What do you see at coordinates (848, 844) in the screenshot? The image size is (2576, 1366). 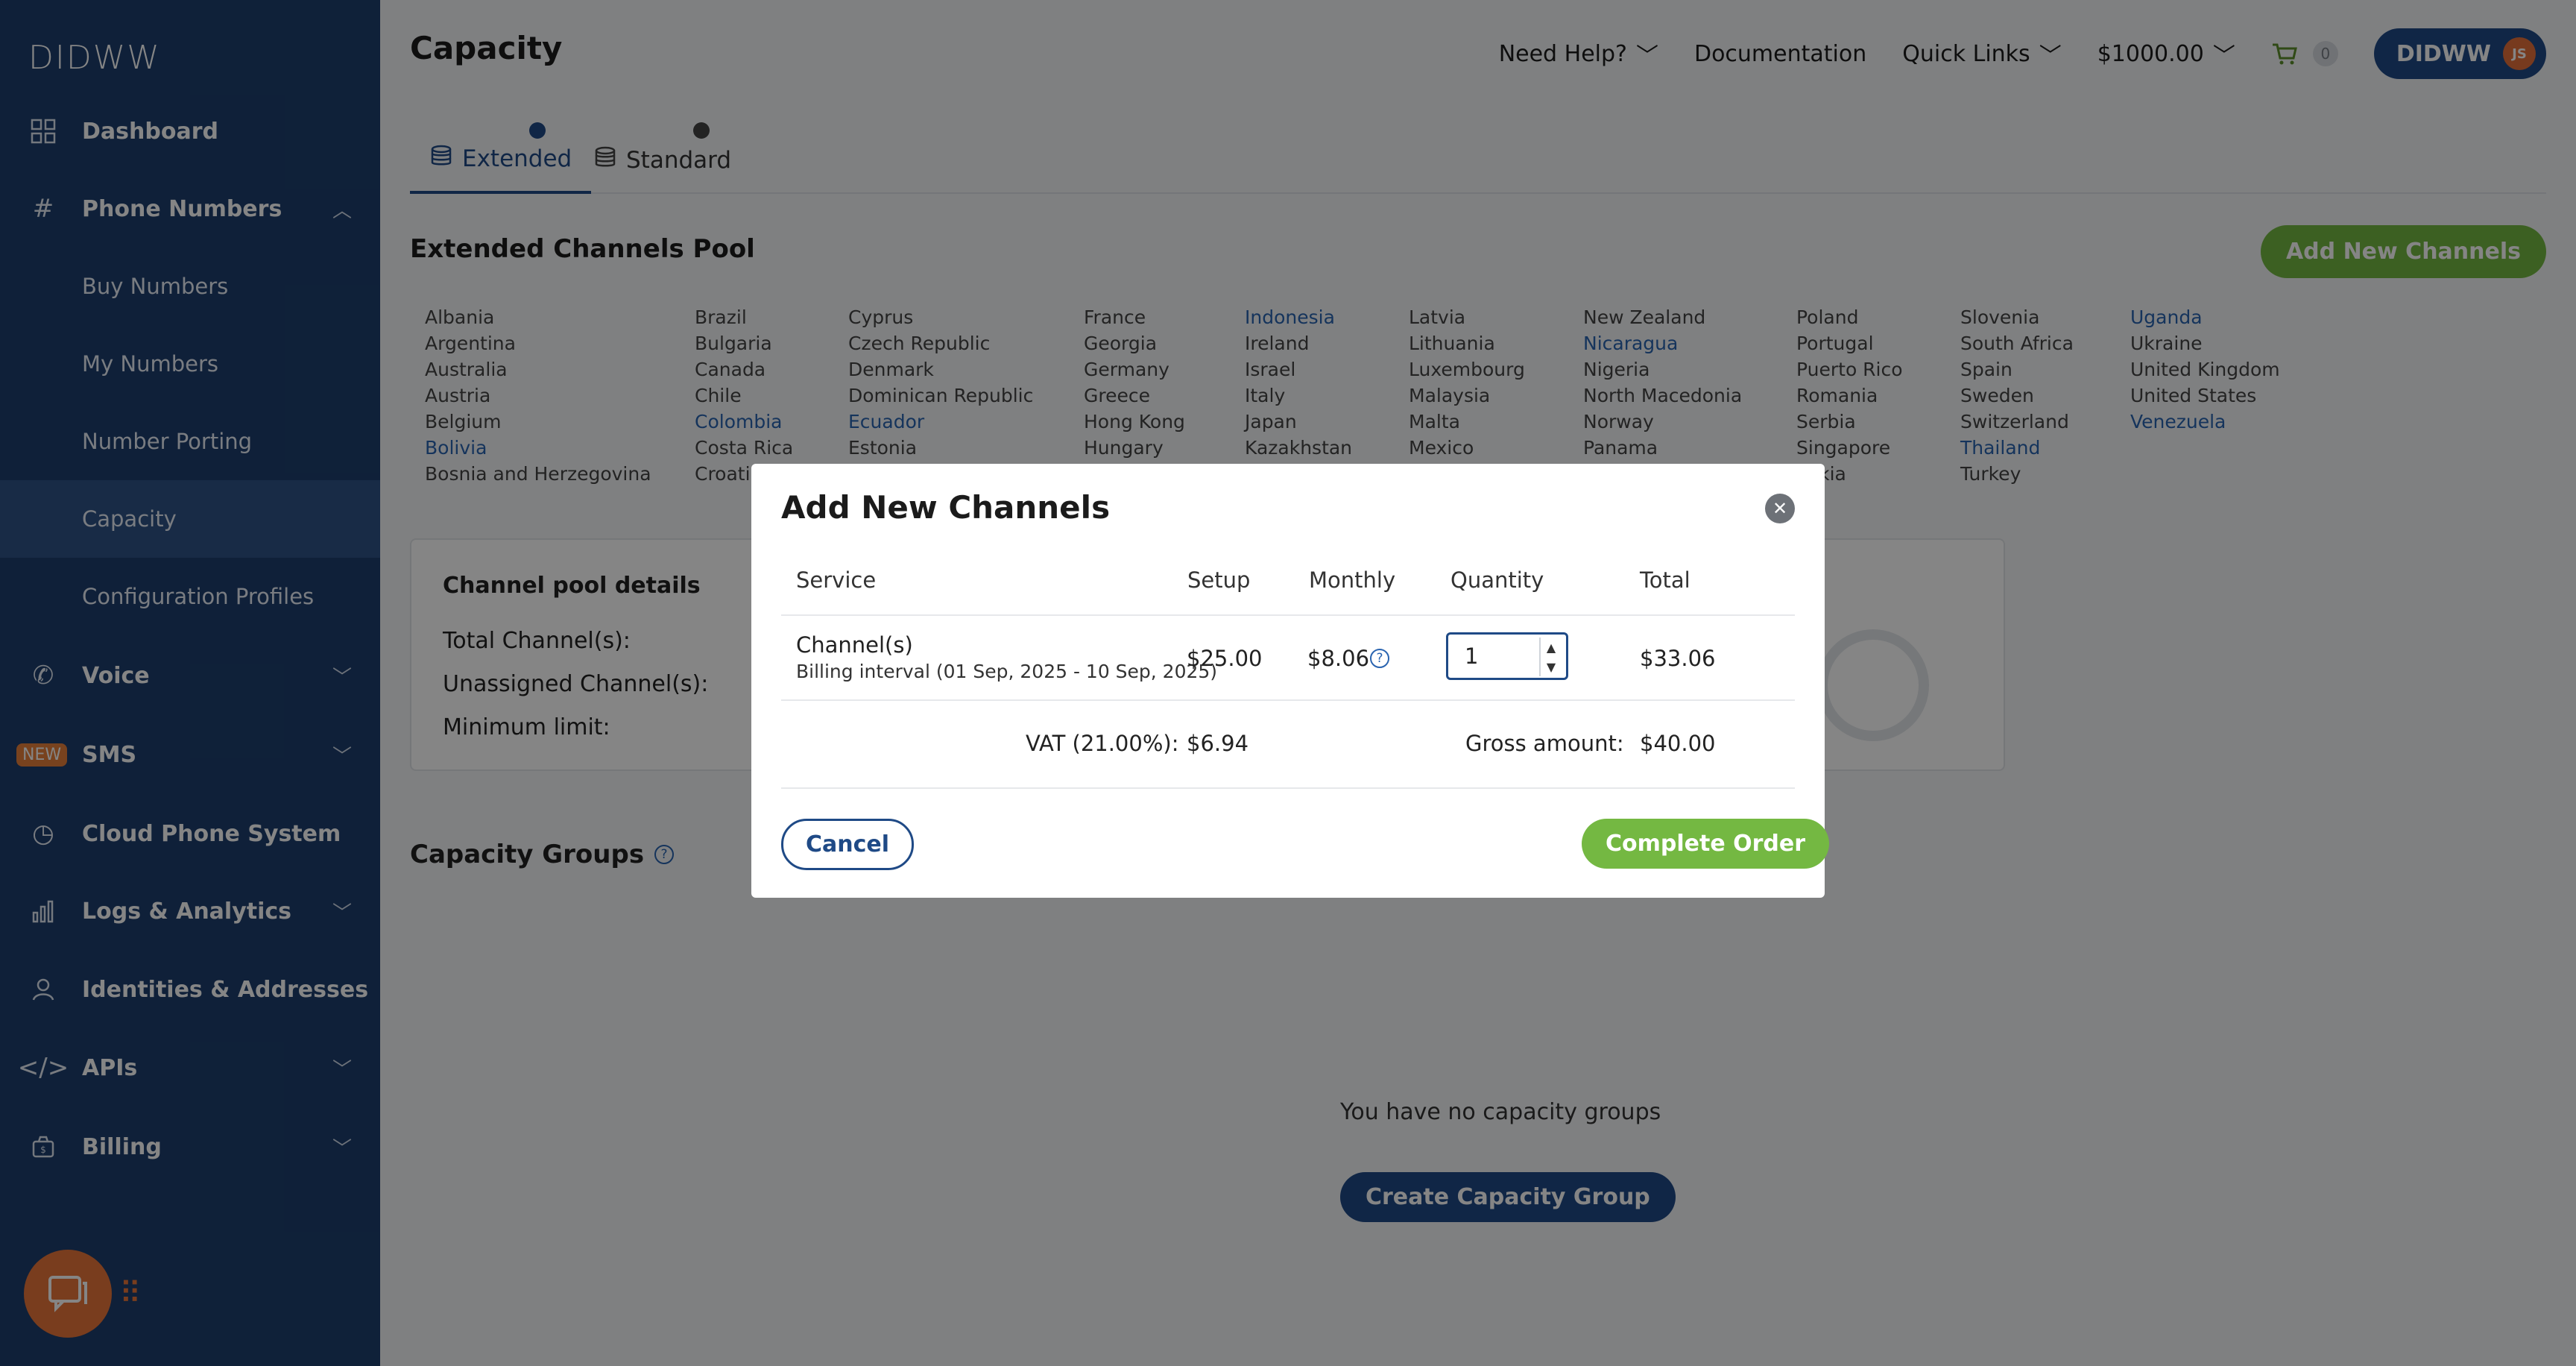 I see `cancel-button: Cancel` at bounding box center [848, 844].